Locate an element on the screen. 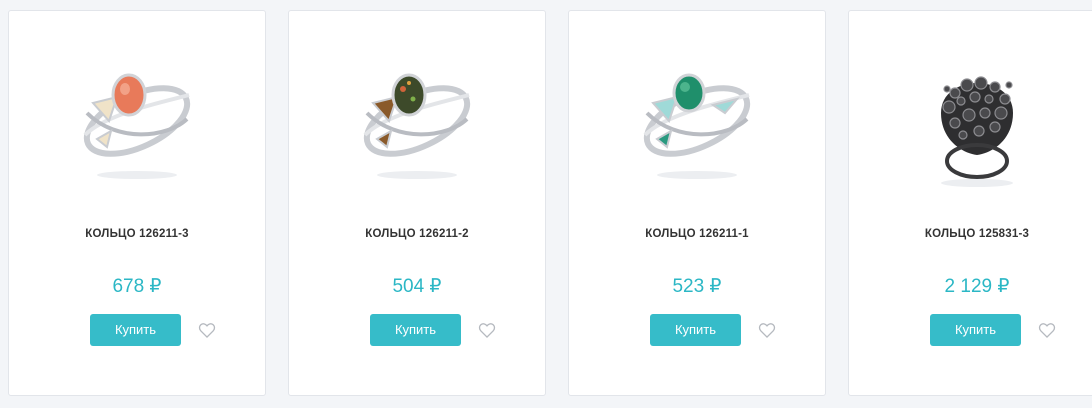  product-name: КОЛЬЦО 126211-2 is located at coordinates (417, 234).